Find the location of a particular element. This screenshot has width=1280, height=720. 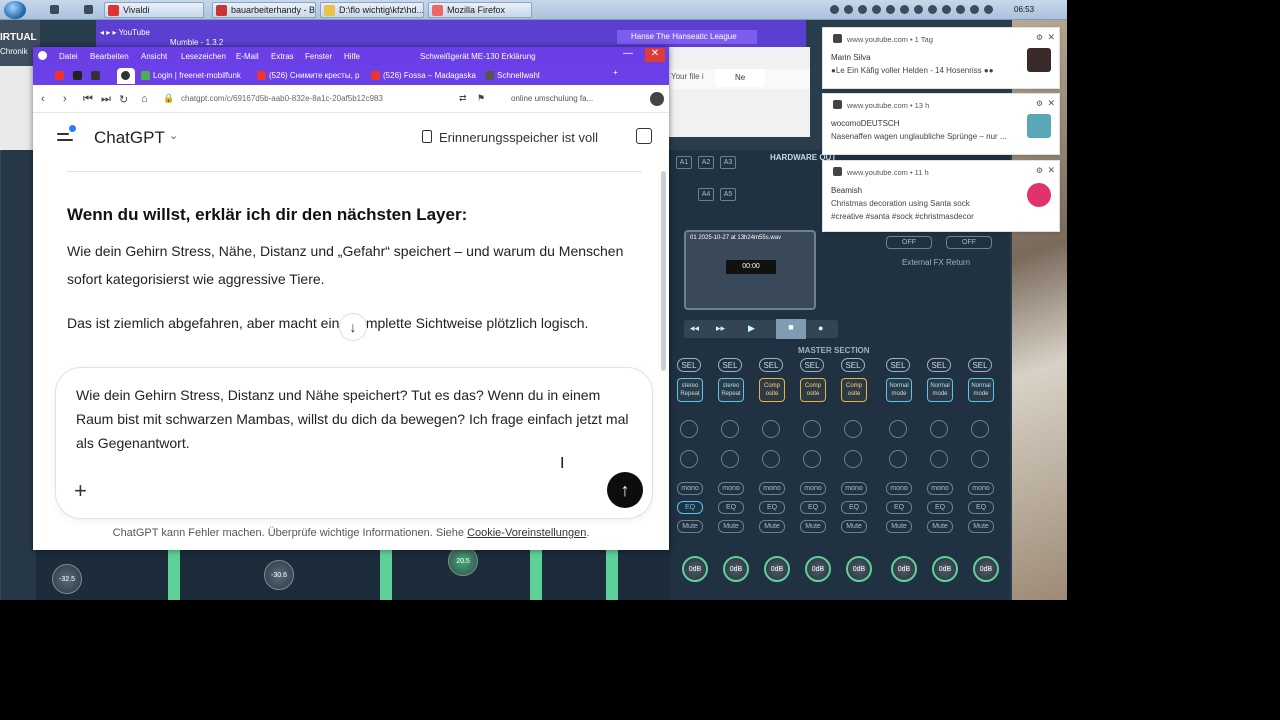

off-button: OFF is located at coordinates (909, 242).